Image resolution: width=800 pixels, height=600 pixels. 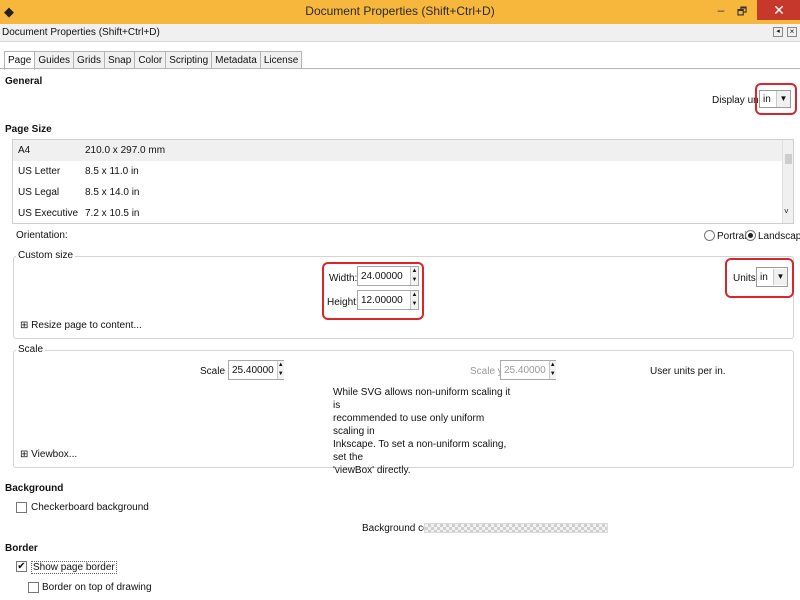 I want to click on scale-x-value: 25.40000, so click(x=253, y=370).